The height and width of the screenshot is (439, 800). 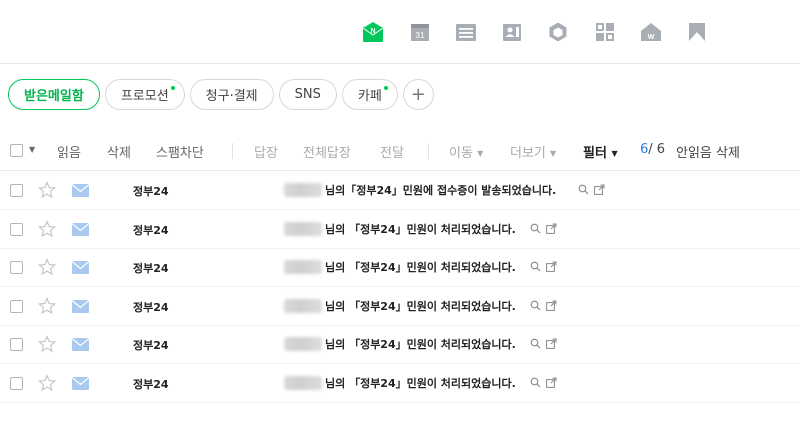 I want to click on plus-icon: +, so click(x=418, y=94).